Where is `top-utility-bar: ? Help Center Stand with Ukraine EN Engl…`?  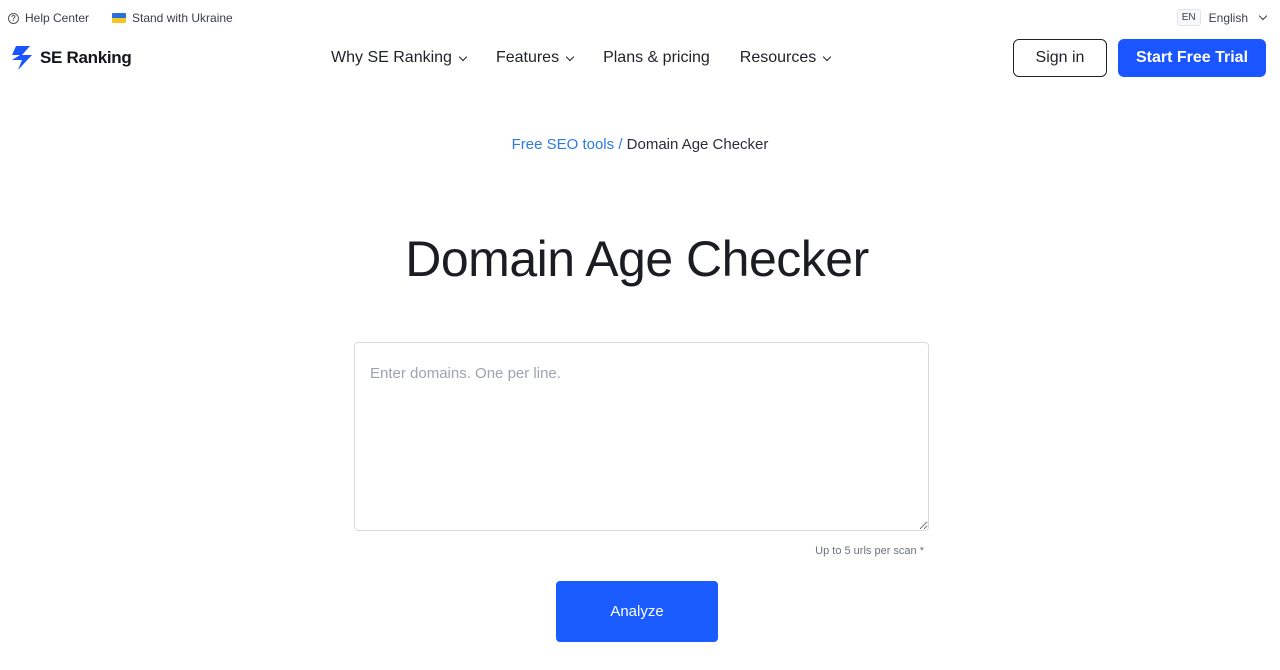
top-utility-bar: ? Help Center Stand with Ukraine EN Engl… is located at coordinates (640, 18).